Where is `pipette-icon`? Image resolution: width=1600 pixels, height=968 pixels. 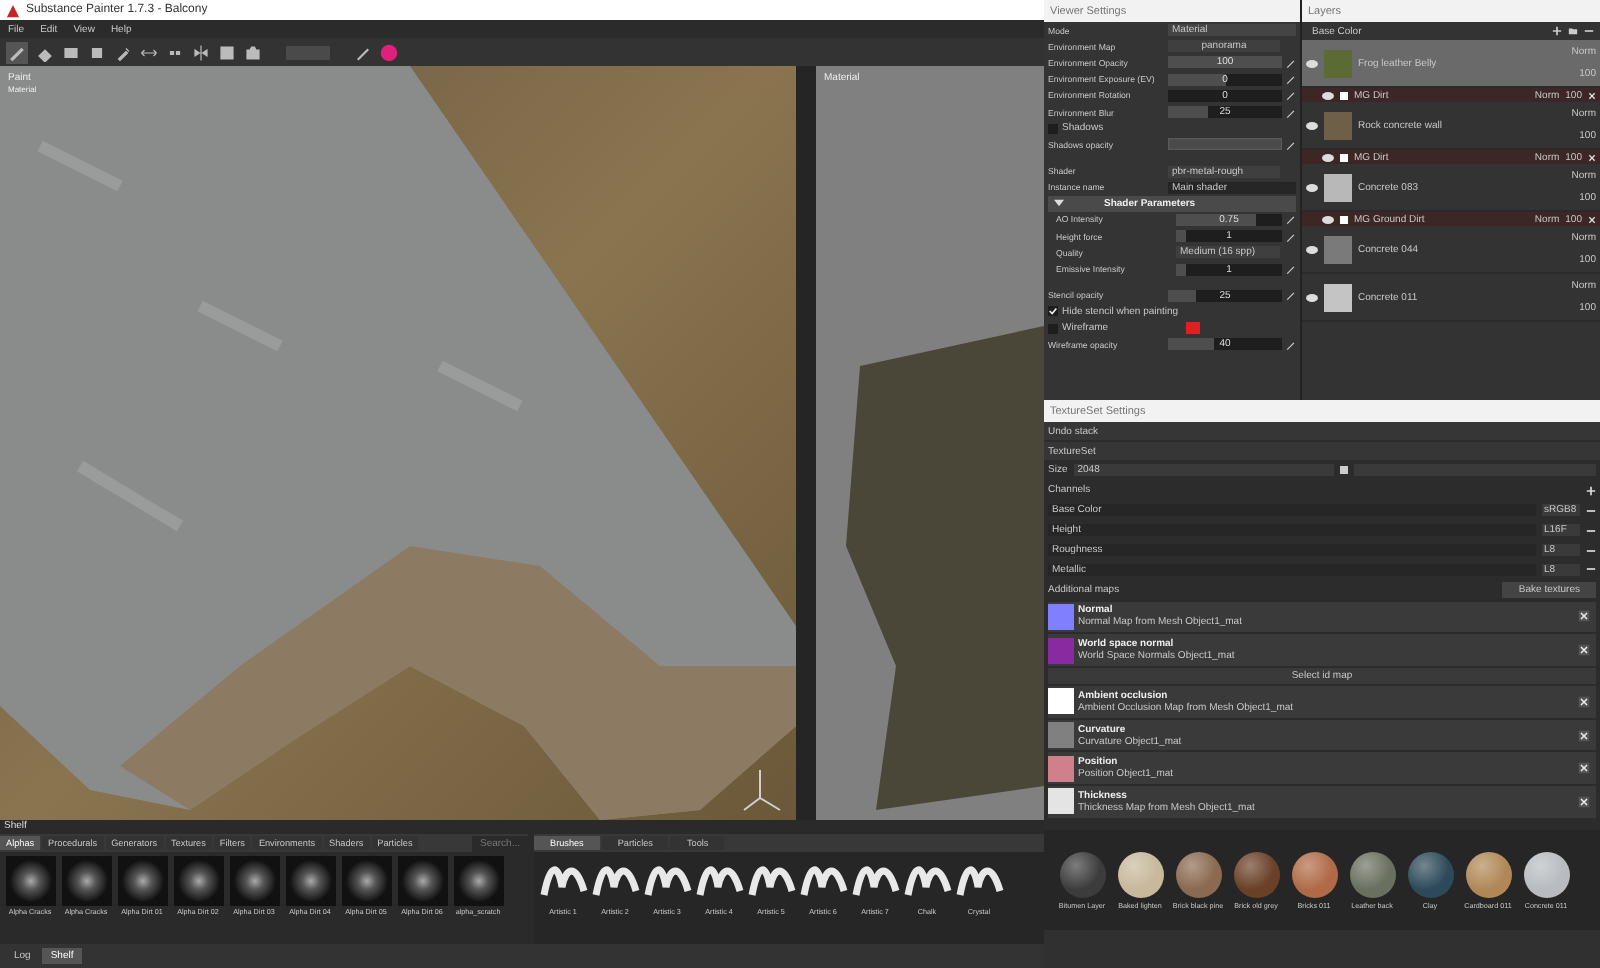
pipette-icon is located at coordinates (123, 52).